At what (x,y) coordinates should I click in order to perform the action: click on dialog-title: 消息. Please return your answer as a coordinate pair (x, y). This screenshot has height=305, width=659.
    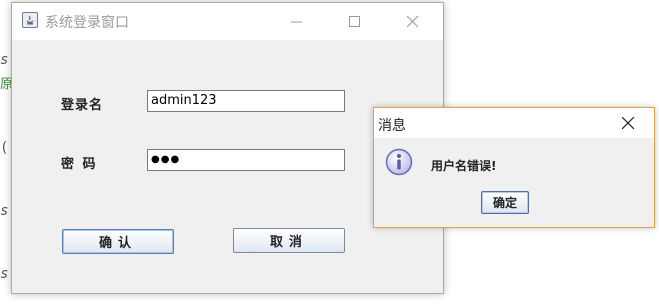
    Looking at the image, I should click on (392, 126).